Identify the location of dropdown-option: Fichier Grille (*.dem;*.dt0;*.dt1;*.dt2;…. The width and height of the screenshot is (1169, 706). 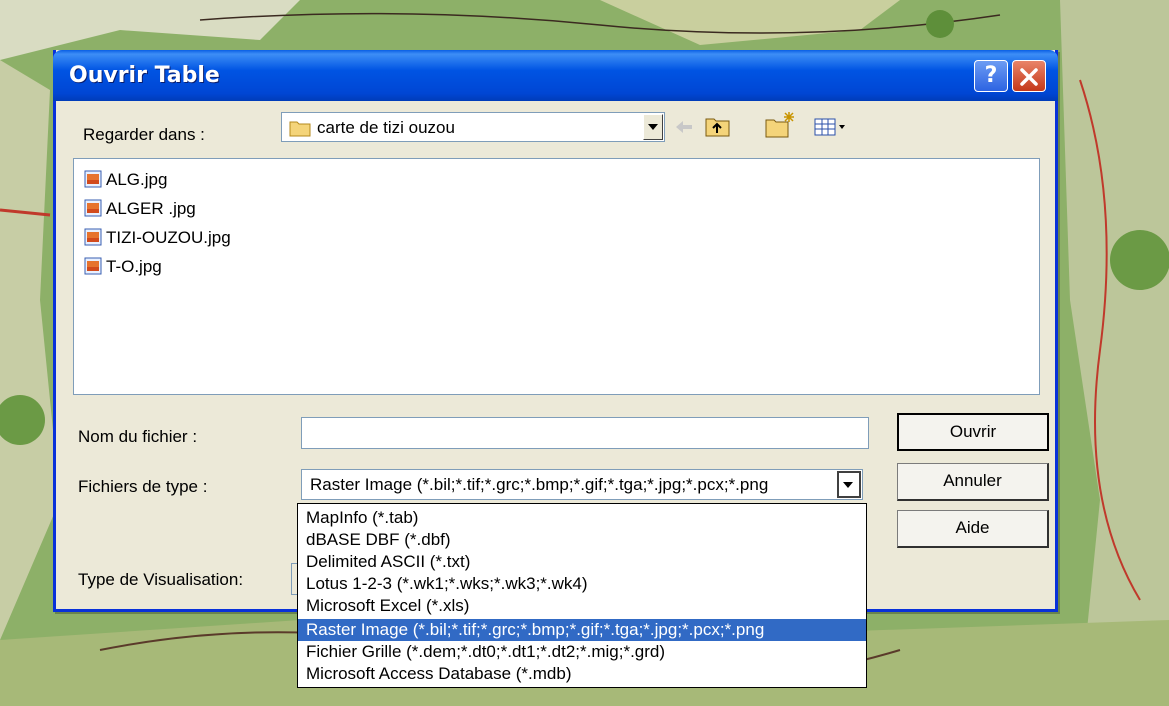
(582, 652).